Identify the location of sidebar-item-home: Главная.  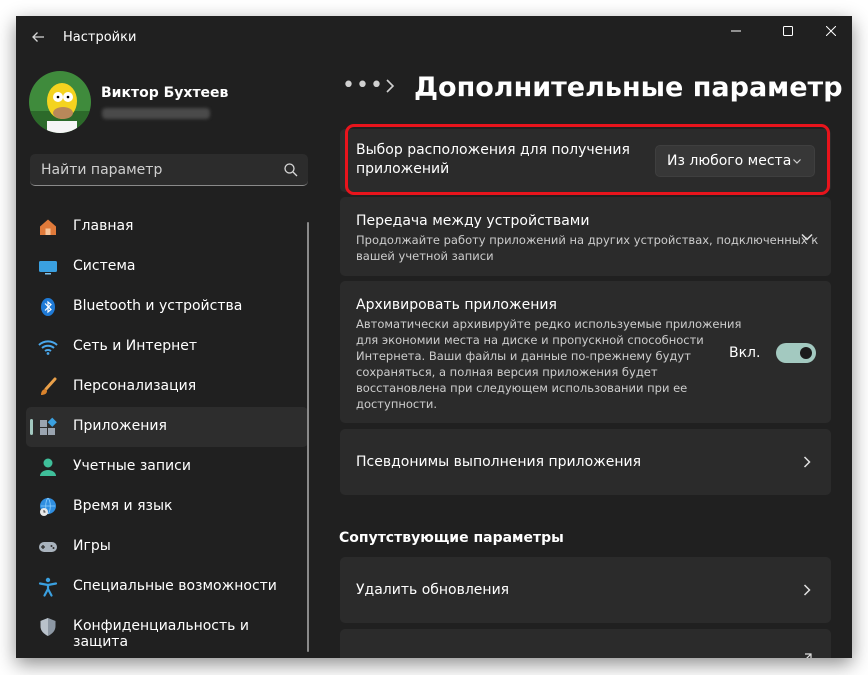
(167, 227).